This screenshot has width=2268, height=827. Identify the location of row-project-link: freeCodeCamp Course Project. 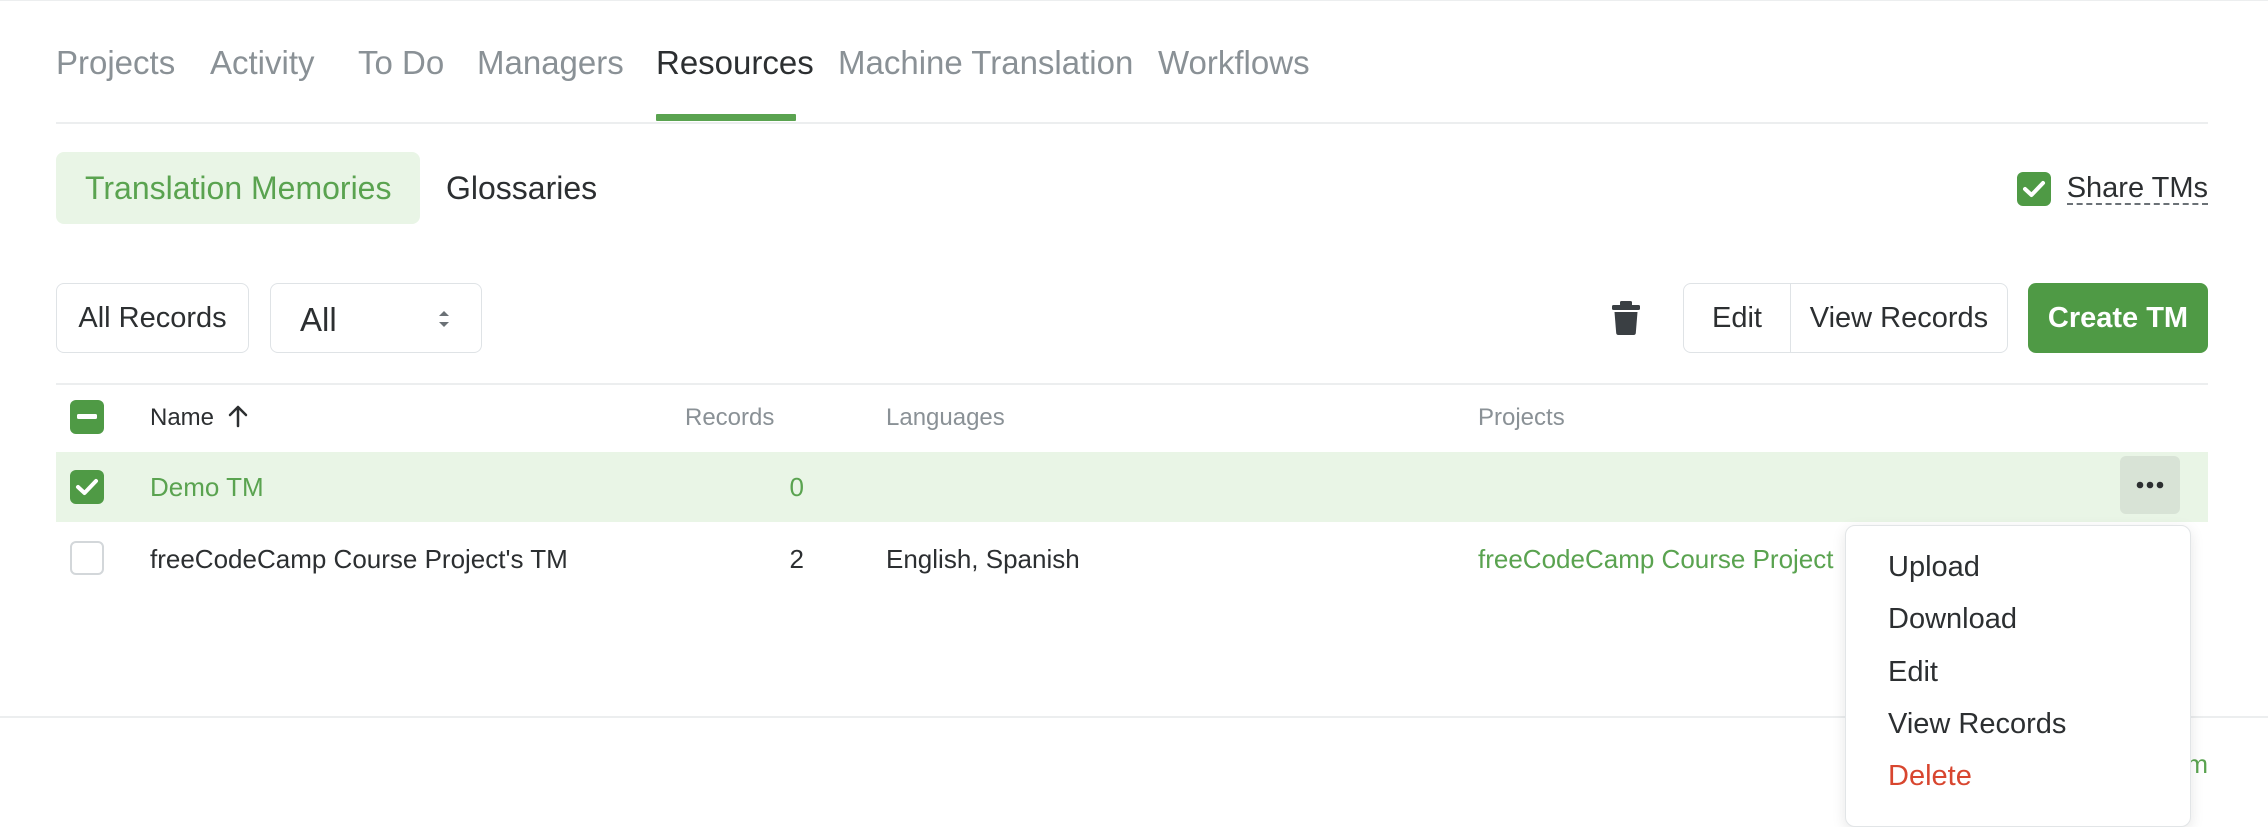
(1656, 559).